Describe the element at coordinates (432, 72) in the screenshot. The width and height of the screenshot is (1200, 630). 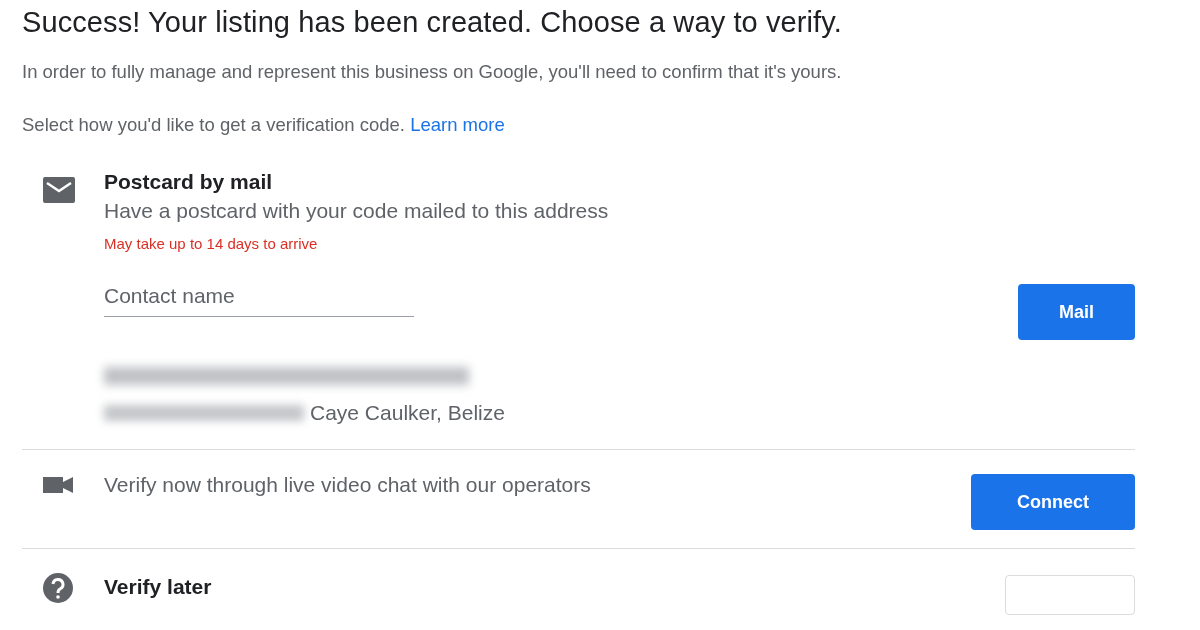
I see `intro-text: In order to fully manage and represent this business on Google, you'll need to confirm that it's yours.` at that location.